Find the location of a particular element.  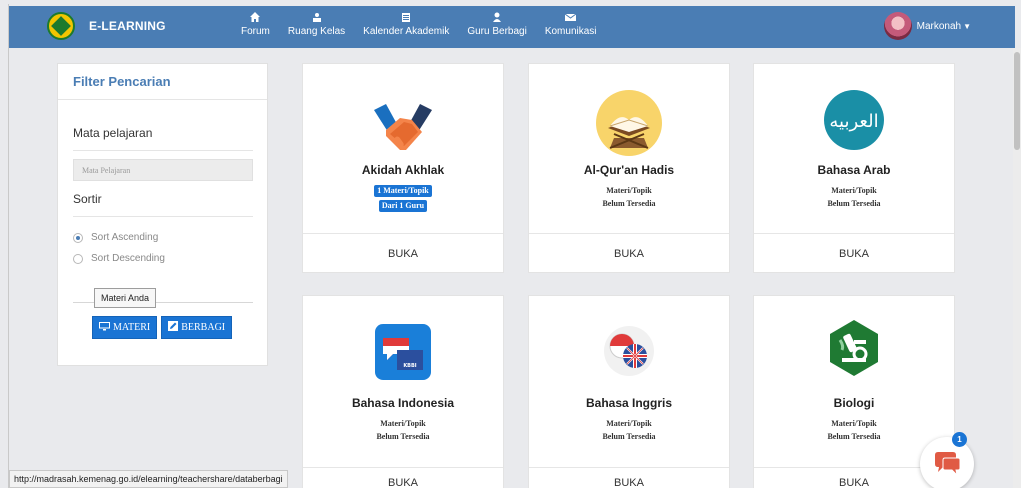

nav-label: Komunikasi is located at coordinates (570, 31).